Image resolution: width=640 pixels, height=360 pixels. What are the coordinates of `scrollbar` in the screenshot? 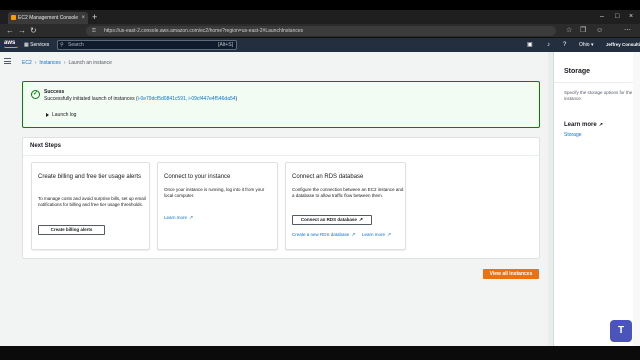 It's located at (636, 199).